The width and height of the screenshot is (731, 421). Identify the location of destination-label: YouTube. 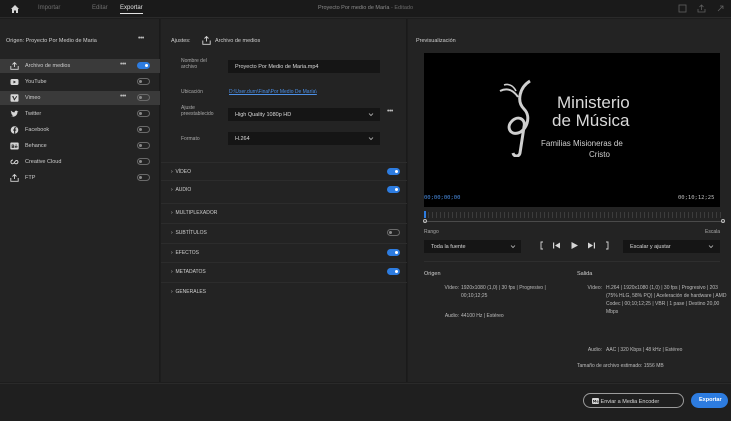
(36, 82).